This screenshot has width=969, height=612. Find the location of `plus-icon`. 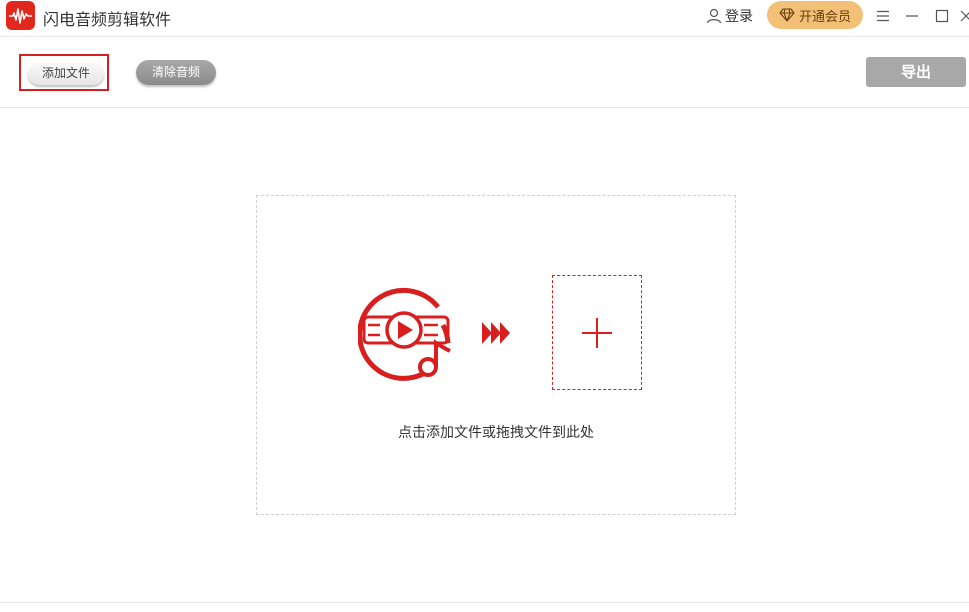

plus-icon is located at coordinates (597, 332).